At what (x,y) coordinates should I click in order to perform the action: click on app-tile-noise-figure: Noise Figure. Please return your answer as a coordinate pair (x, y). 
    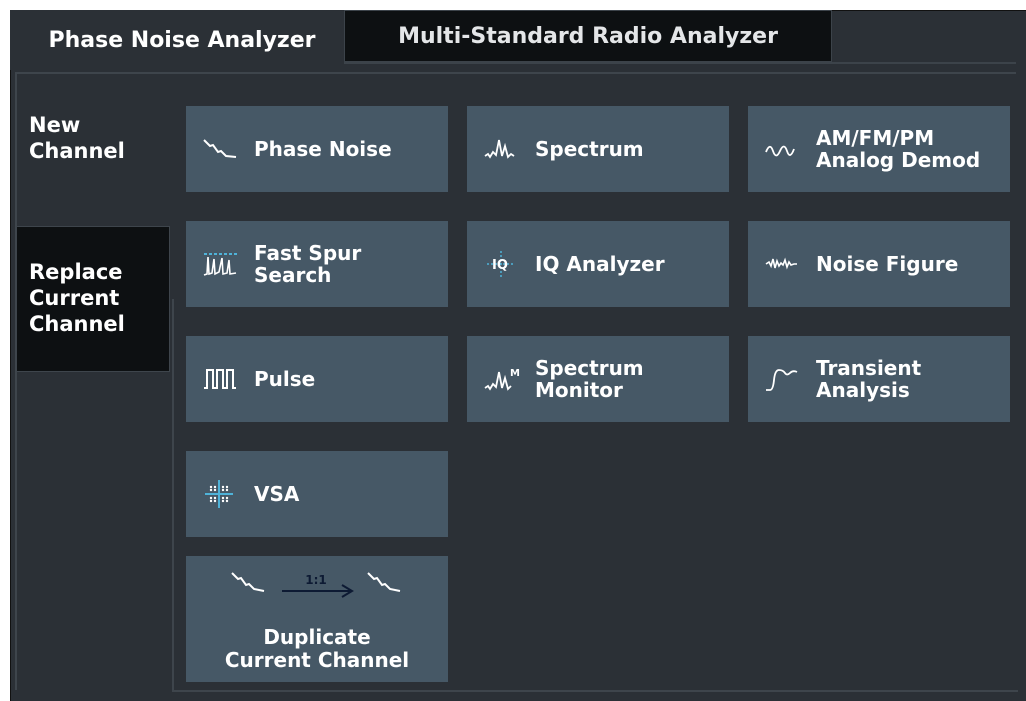
    Looking at the image, I should click on (879, 264).